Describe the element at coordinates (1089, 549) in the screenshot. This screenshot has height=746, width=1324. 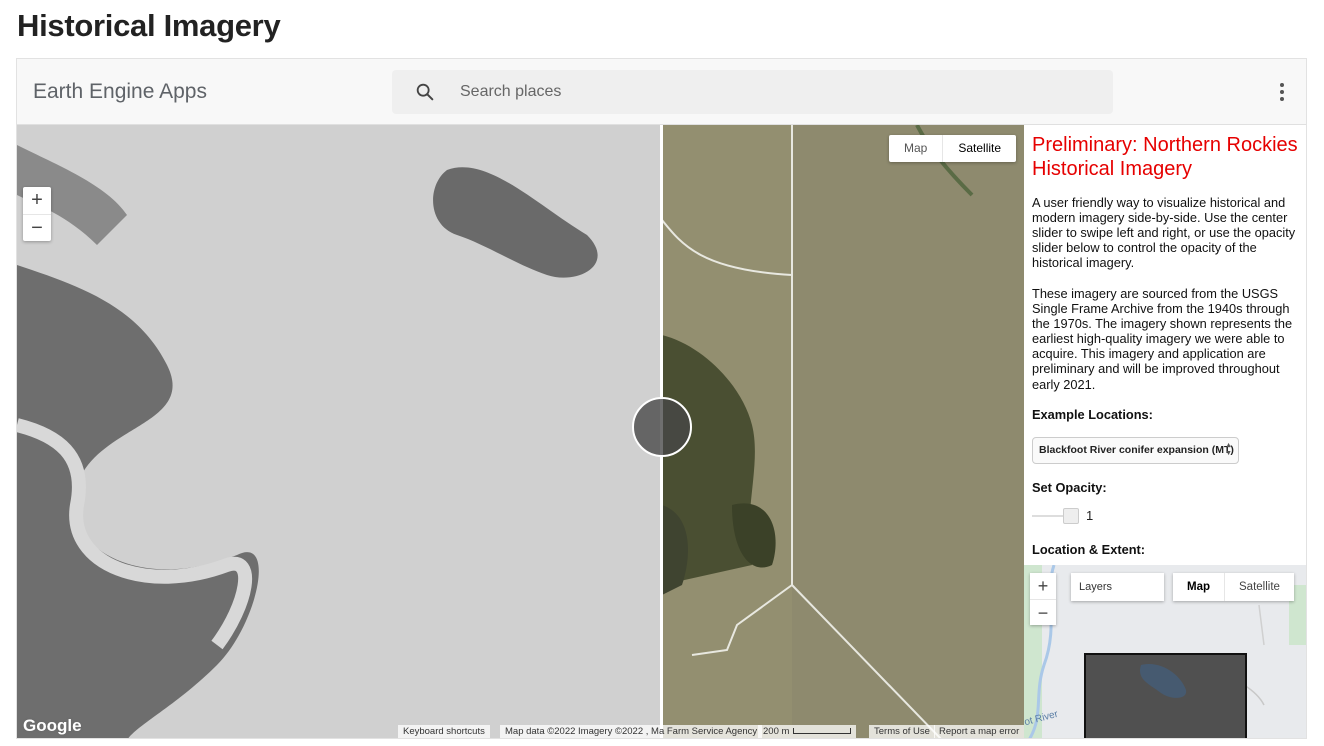
I see `extent-label: Location & Extent:` at that location.